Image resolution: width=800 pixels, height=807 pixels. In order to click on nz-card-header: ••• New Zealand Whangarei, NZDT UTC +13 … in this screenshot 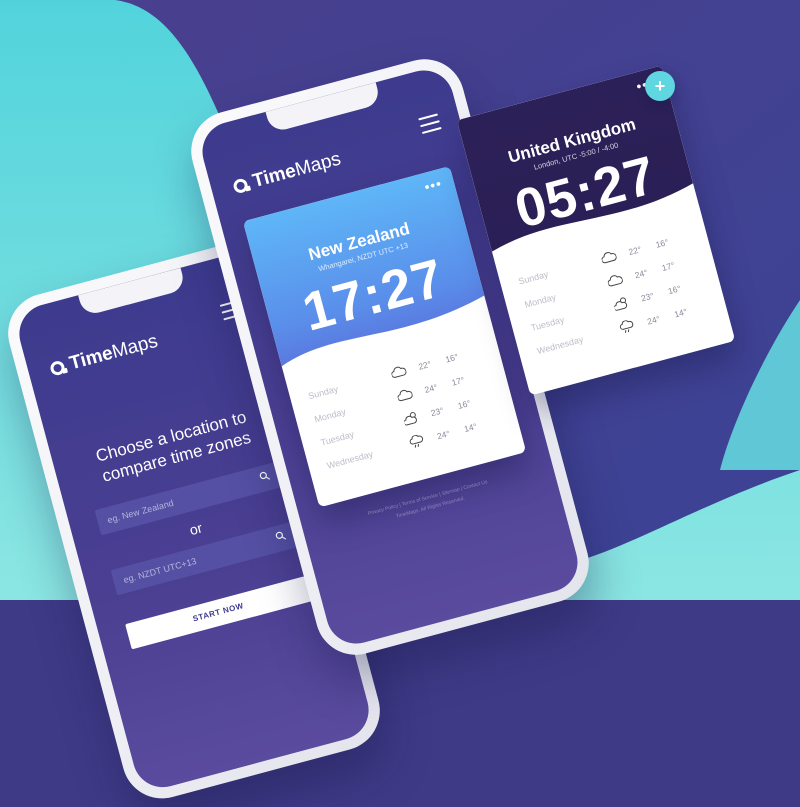, I will do `click(367, 272)`.